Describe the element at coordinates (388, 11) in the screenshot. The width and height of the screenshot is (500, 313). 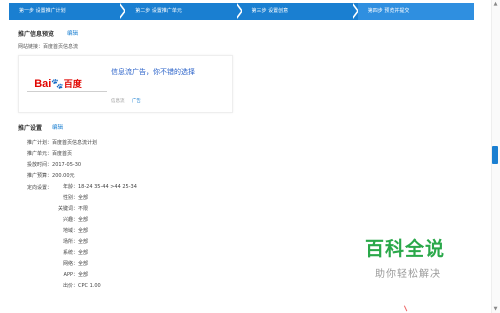
I see `step-4-label: 第四步 预览并提交` at that location.